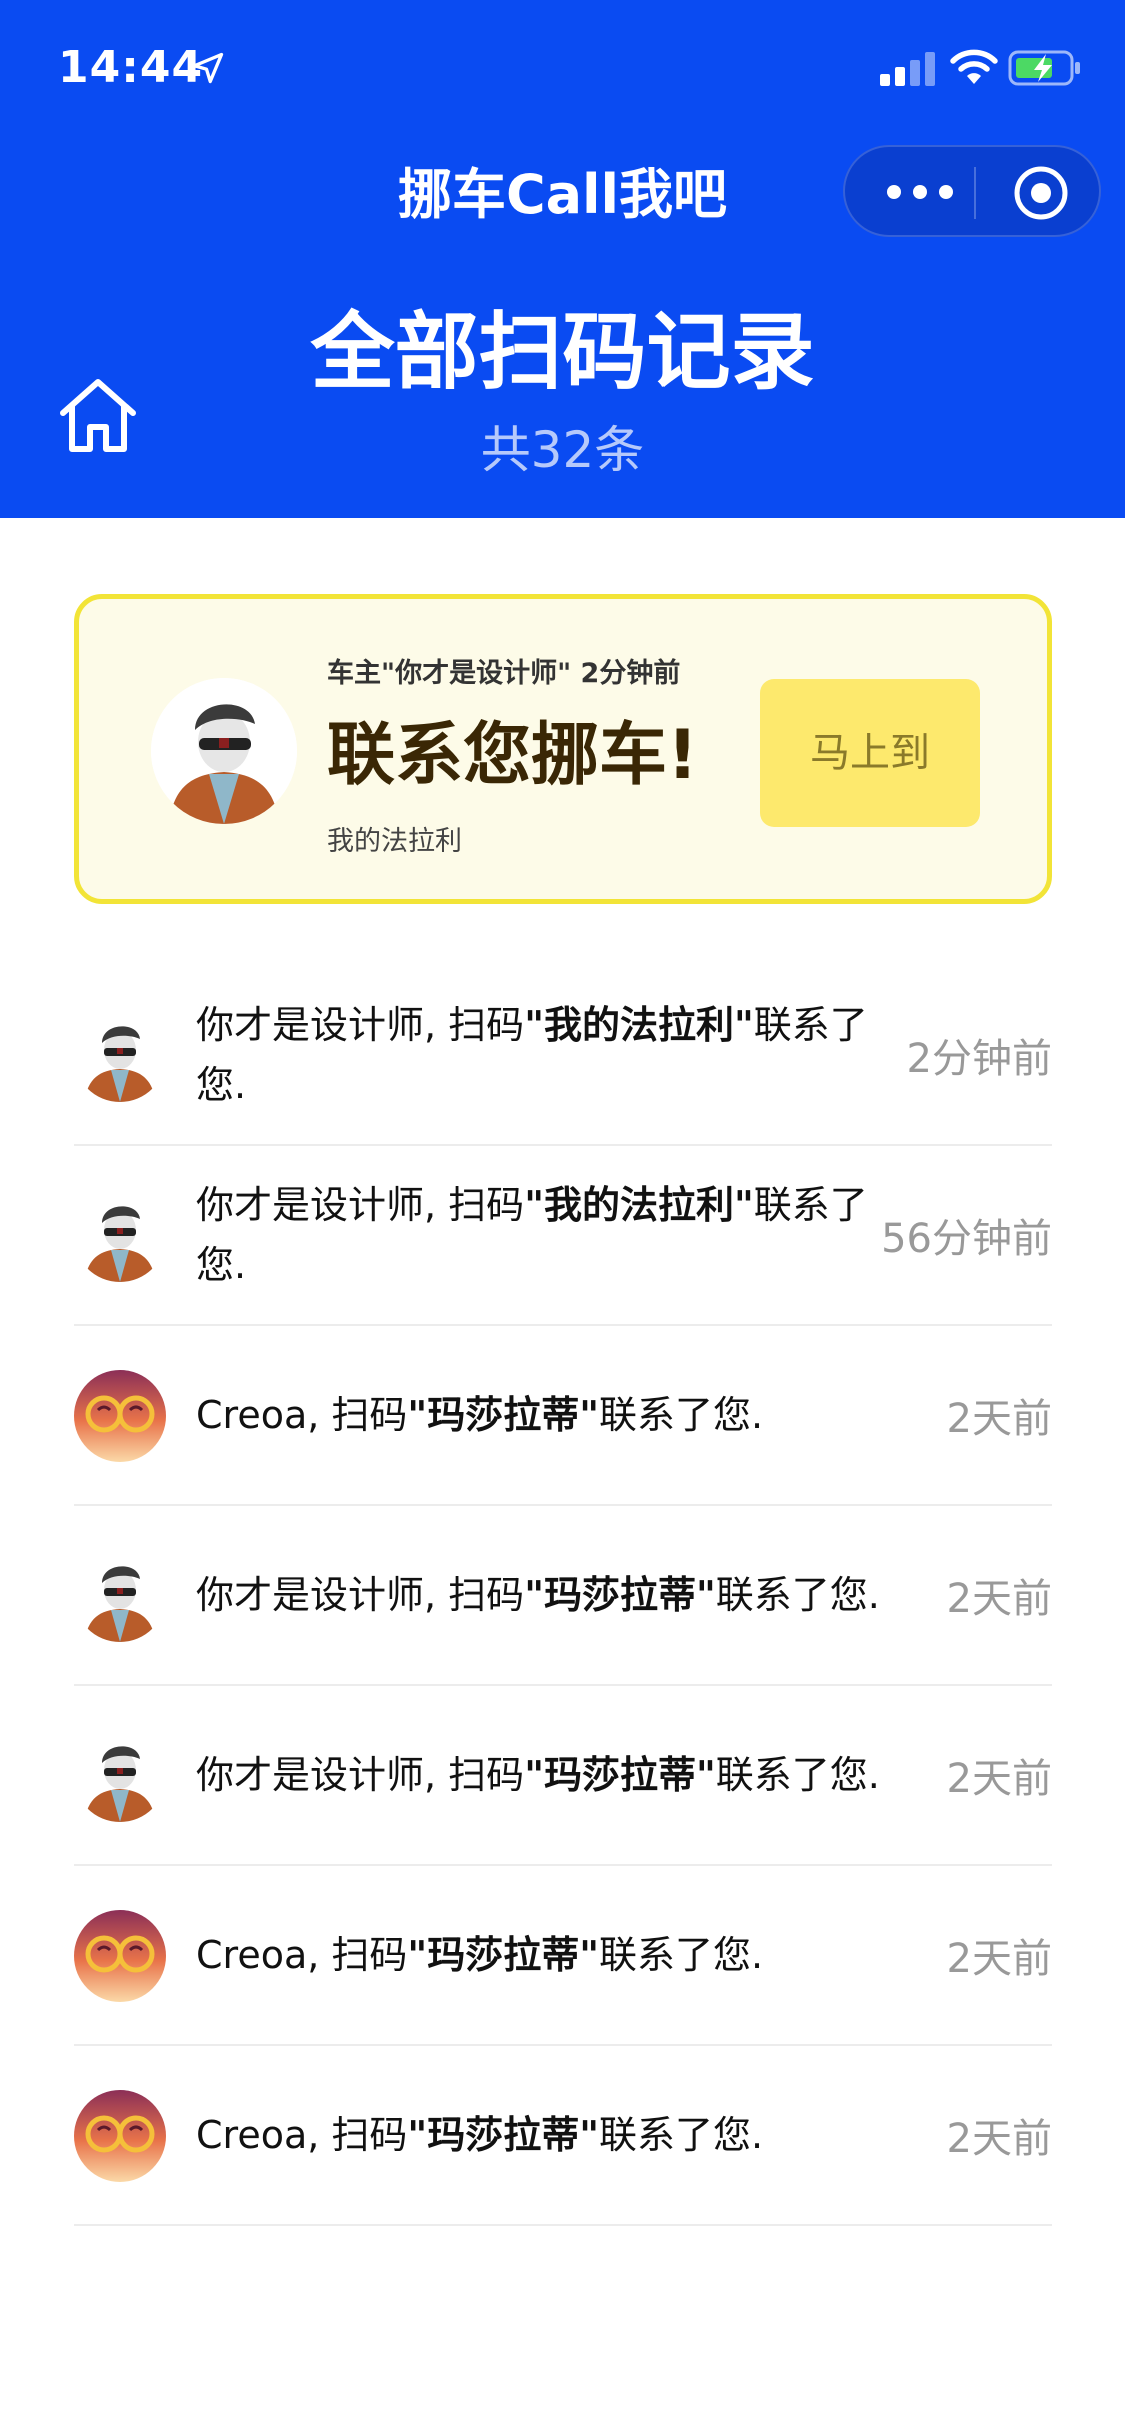 This screenshot has width=1125, height=2436. I want to click on scan-record-row: 你才是设计师, 扫码"我的法拉利"联系了您. 56分钟前, so click(563, 1236).